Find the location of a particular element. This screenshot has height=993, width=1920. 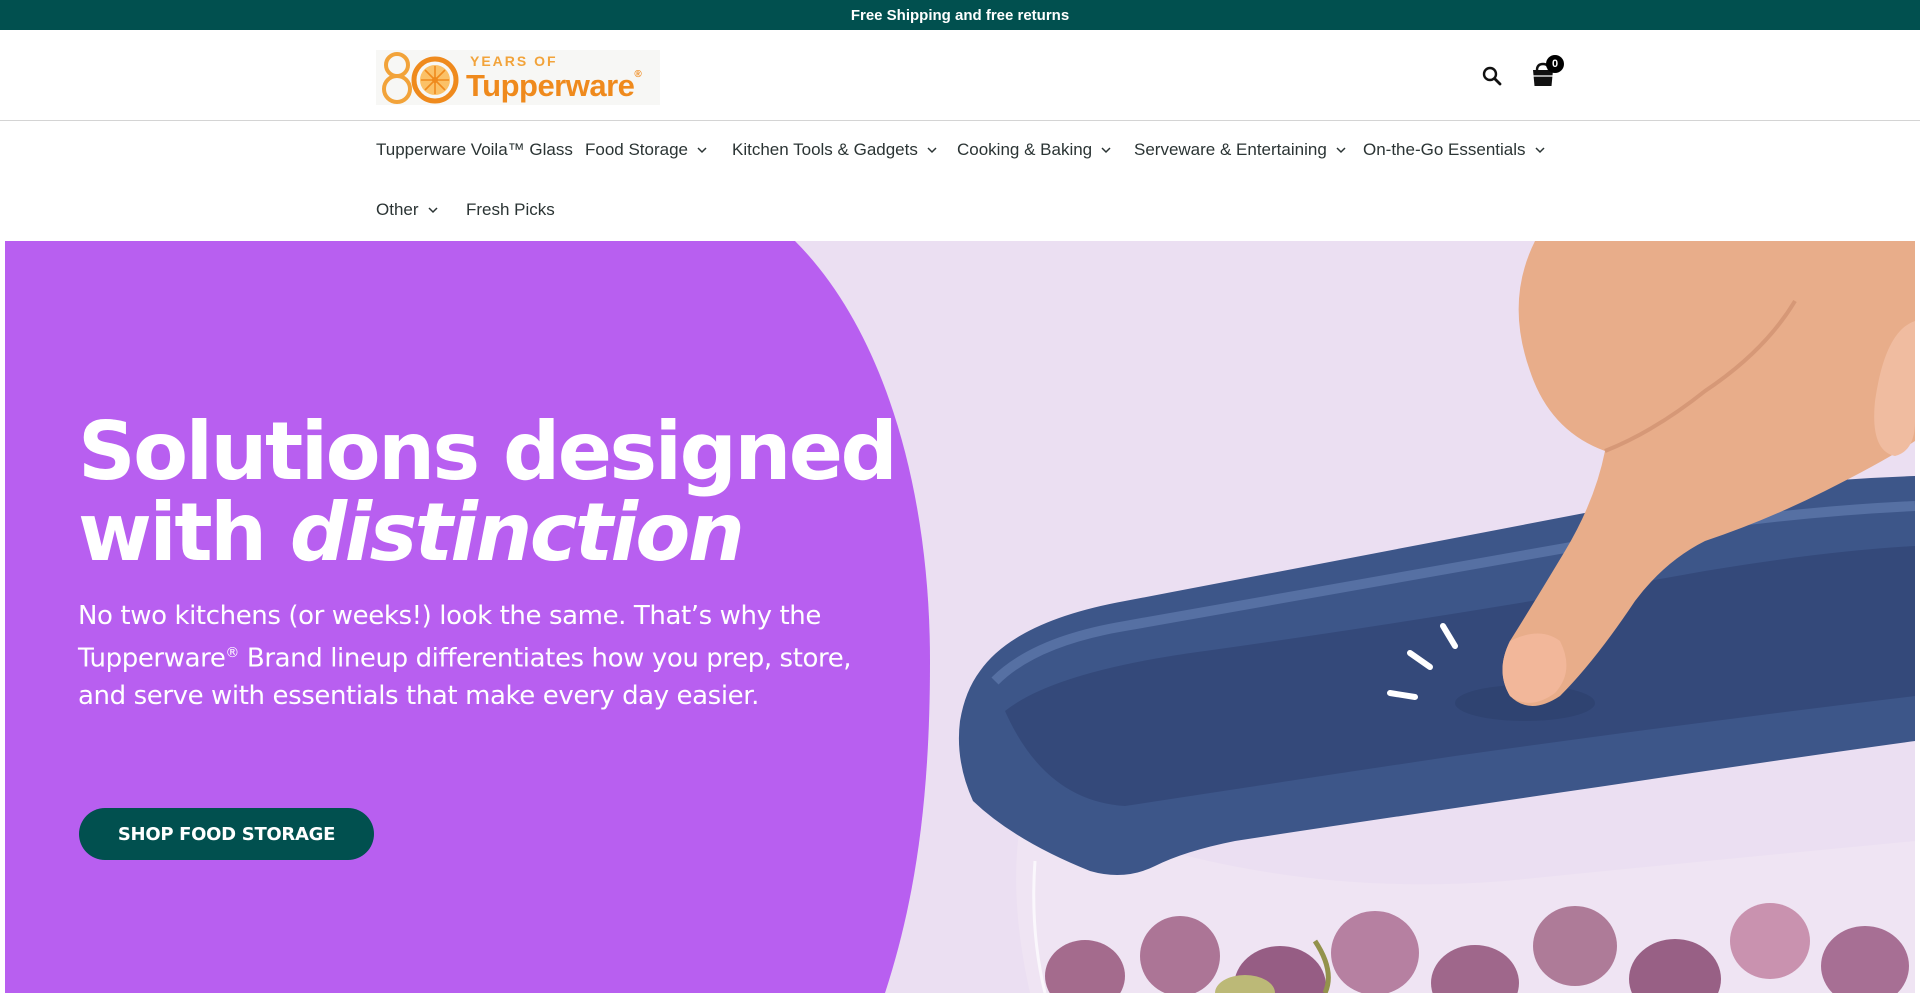

nav-item-fresh-picks: Fresh Picks is located at coordinates (510, 210).